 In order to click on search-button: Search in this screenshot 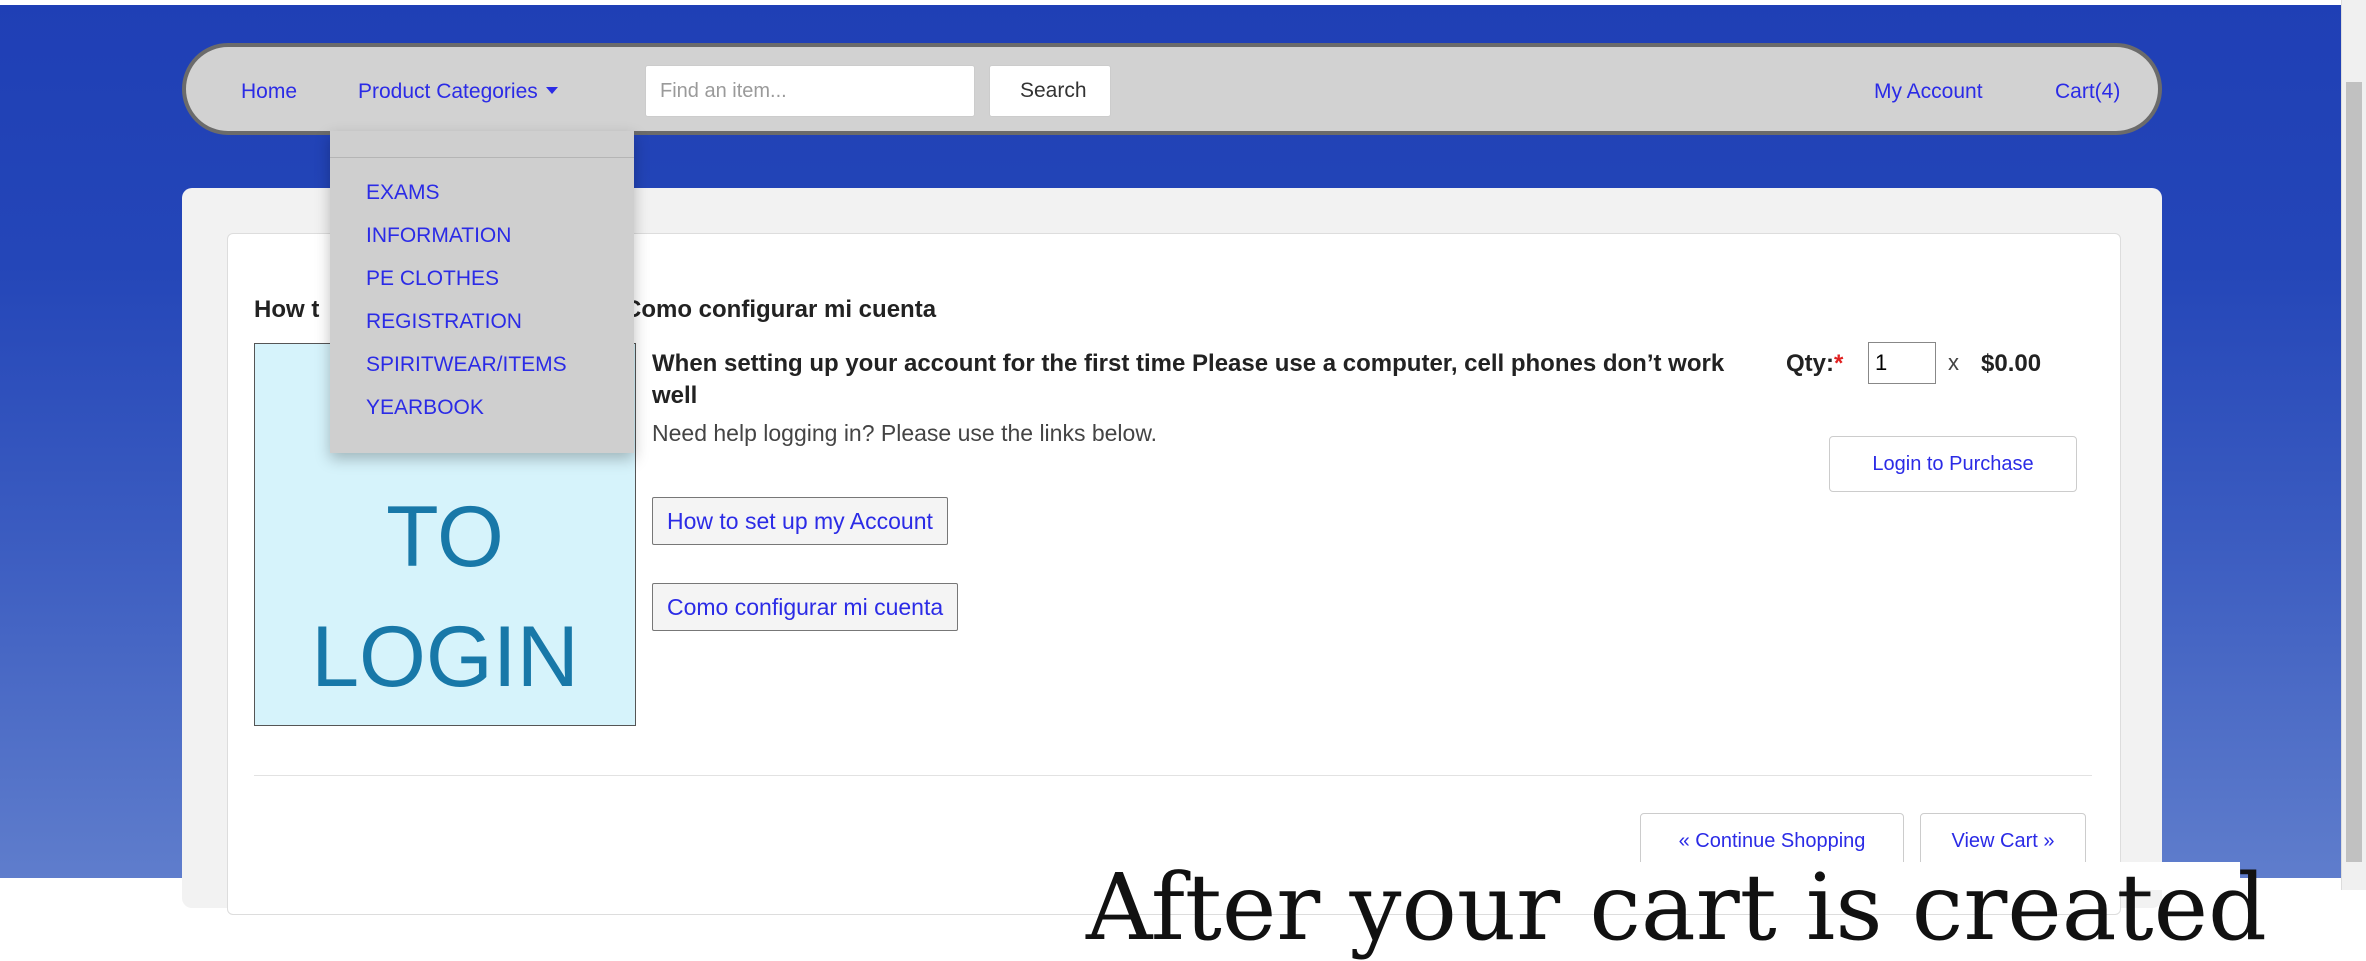, I will do `click(1050, 91)`.